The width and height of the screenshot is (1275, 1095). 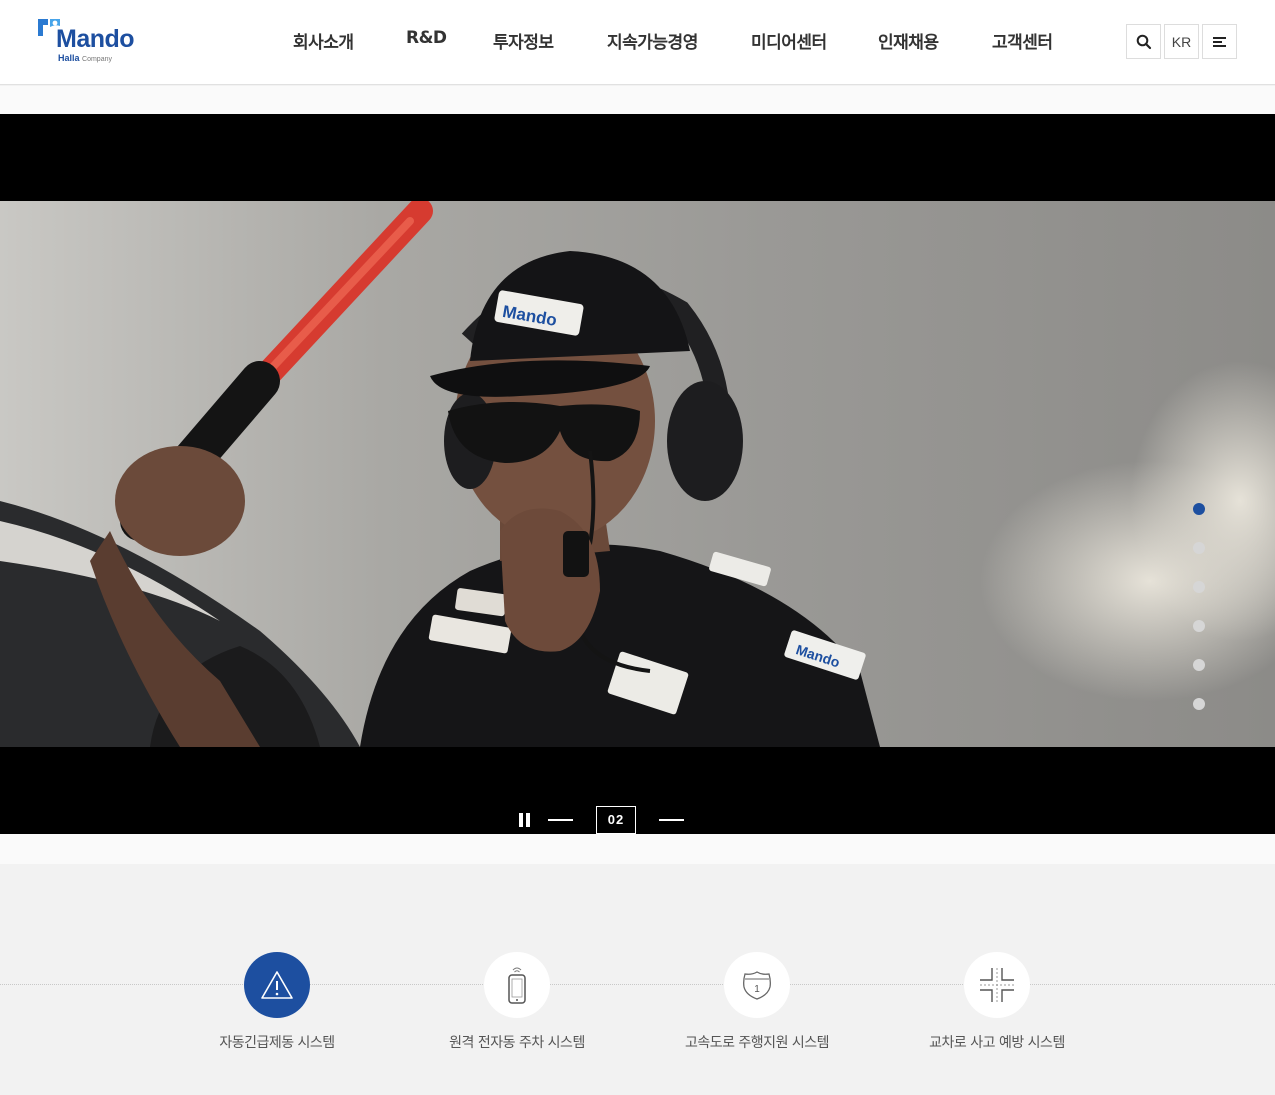 I want to click on progress-line-right, so click(x=671, y=820).